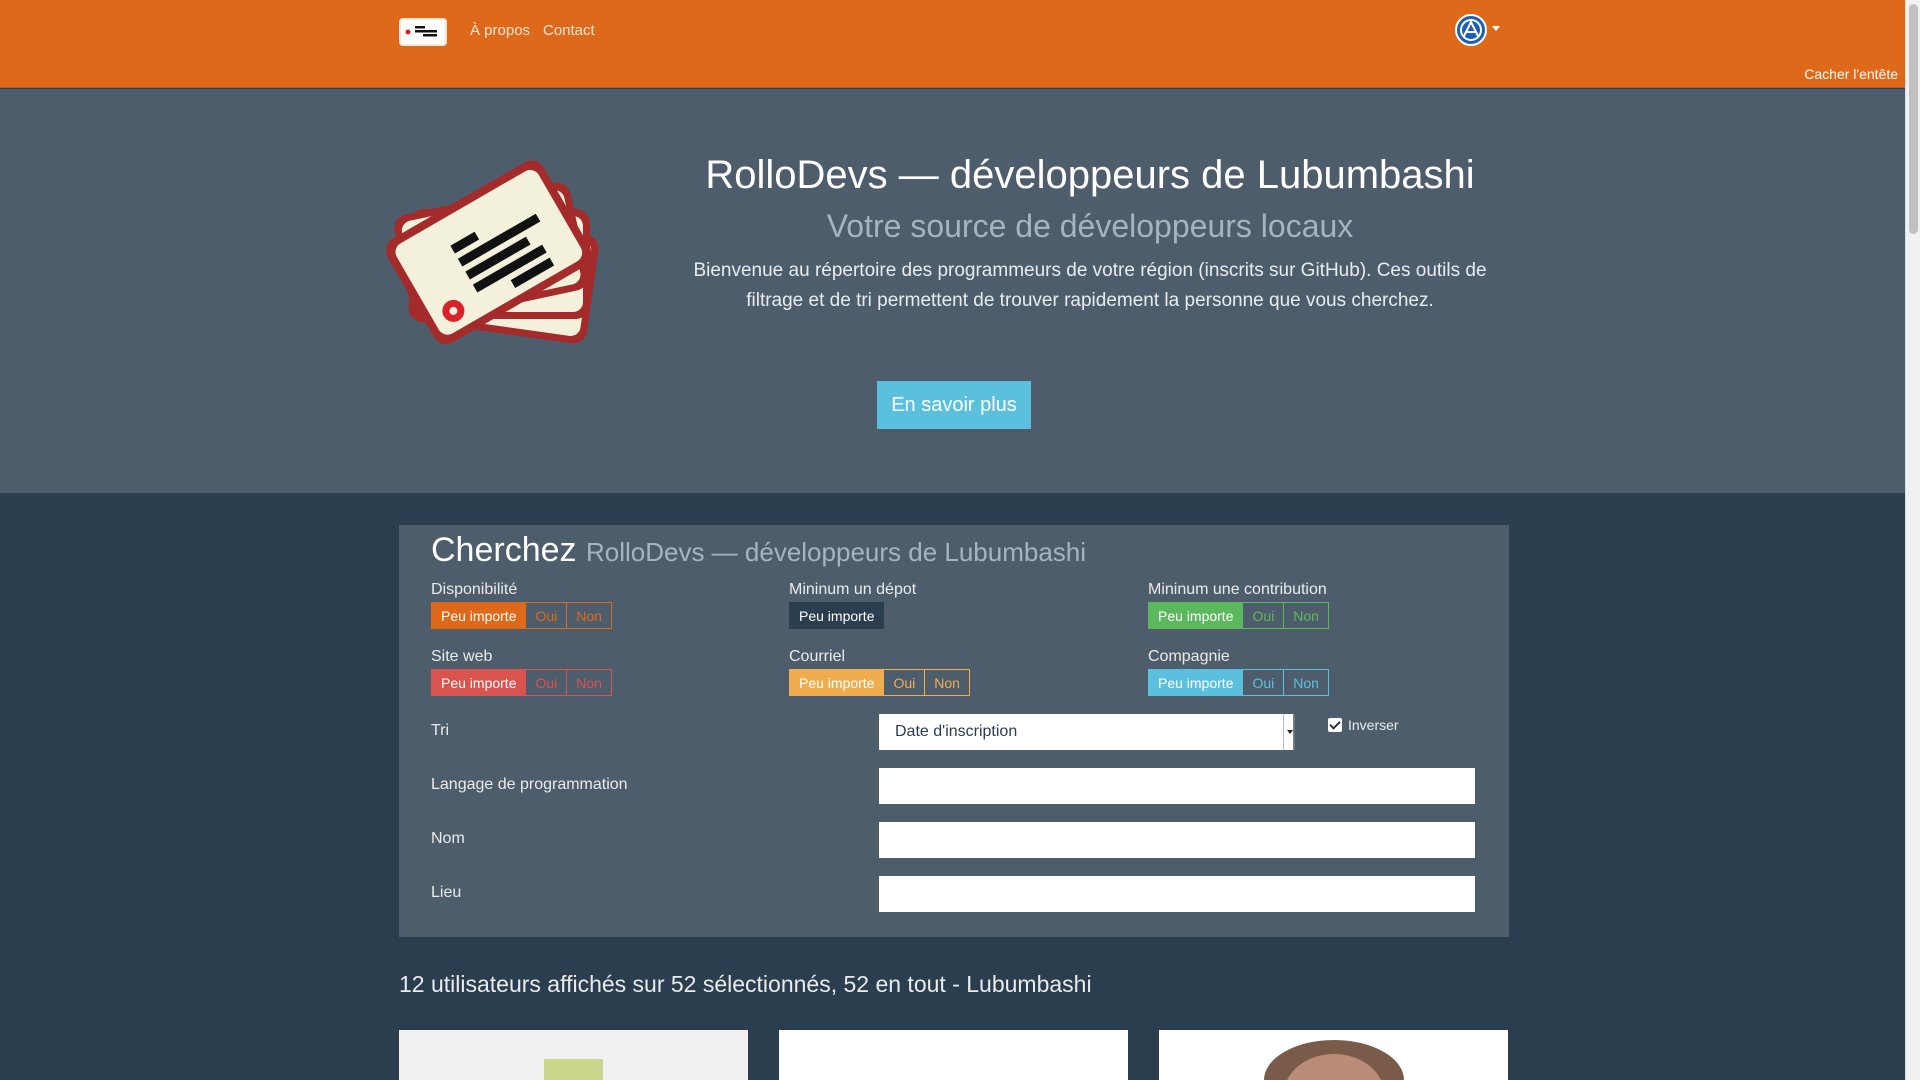  Describe the element at coordinates (1090, 175) in the screenshot. I see `hero-title: RolloDevs — développeurs de Lubumbashi` at that location.